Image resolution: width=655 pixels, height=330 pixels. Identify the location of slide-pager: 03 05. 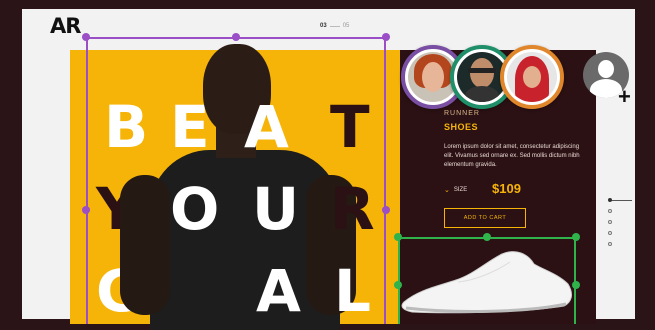
(334, 26).